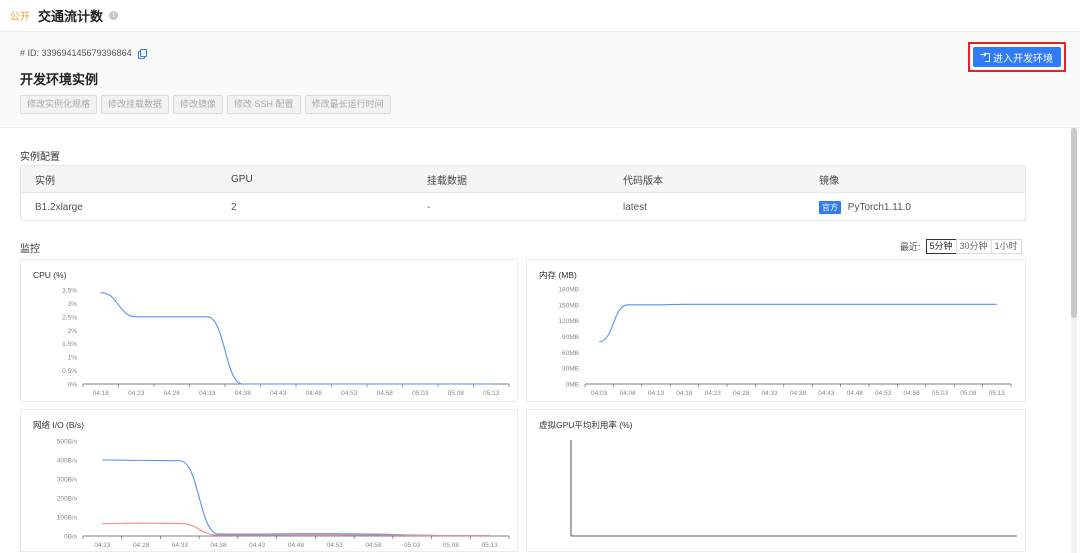  I want to click on copy-icon, so click(142, 54).